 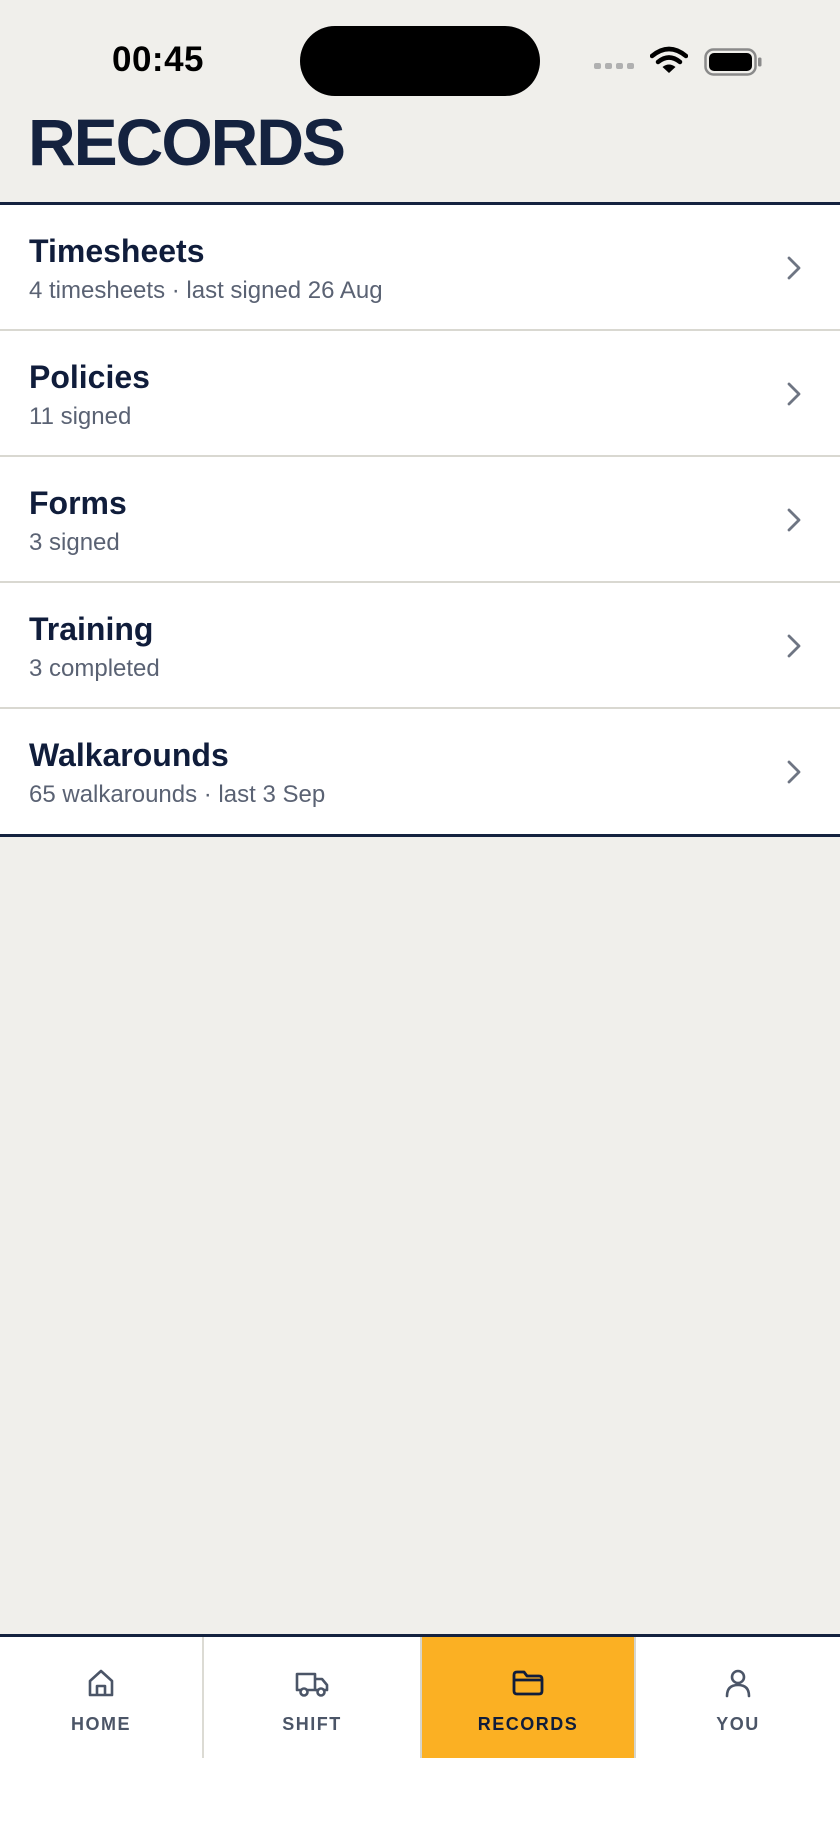 I want to click on battery-icon, so click(x=733, y=62).